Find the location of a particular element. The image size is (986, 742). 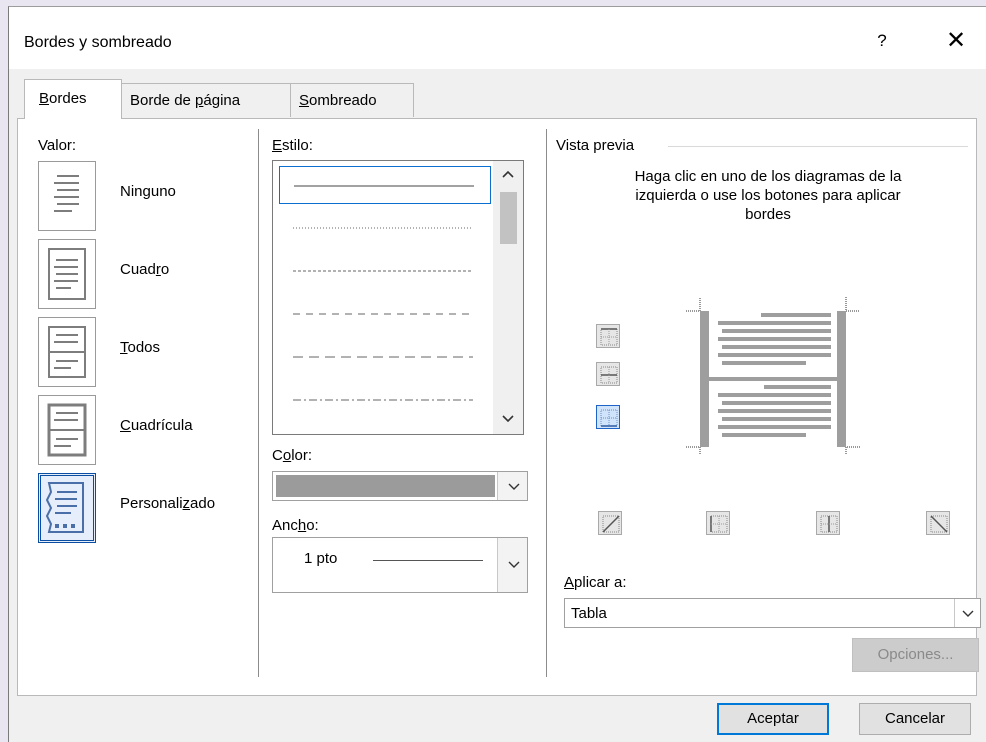

color-dropdown-button is located at coordinates (512, 486).